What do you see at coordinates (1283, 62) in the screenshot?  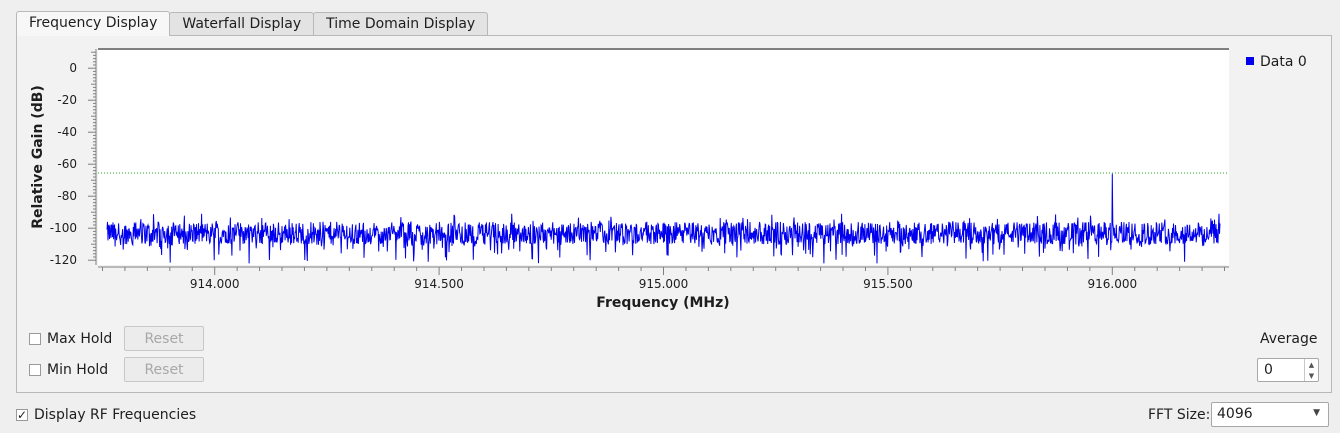 I see `legend-label: Data 0` at bounding box center [1283, 62].